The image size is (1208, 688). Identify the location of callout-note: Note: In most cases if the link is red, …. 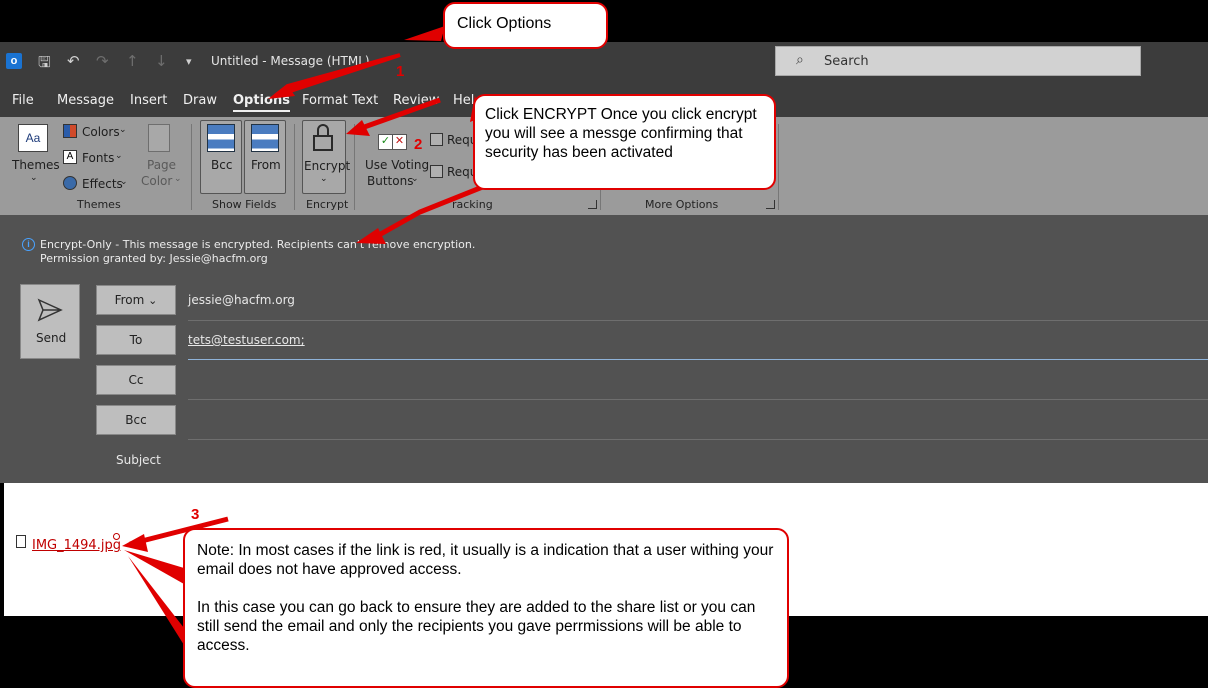
(486, 608).